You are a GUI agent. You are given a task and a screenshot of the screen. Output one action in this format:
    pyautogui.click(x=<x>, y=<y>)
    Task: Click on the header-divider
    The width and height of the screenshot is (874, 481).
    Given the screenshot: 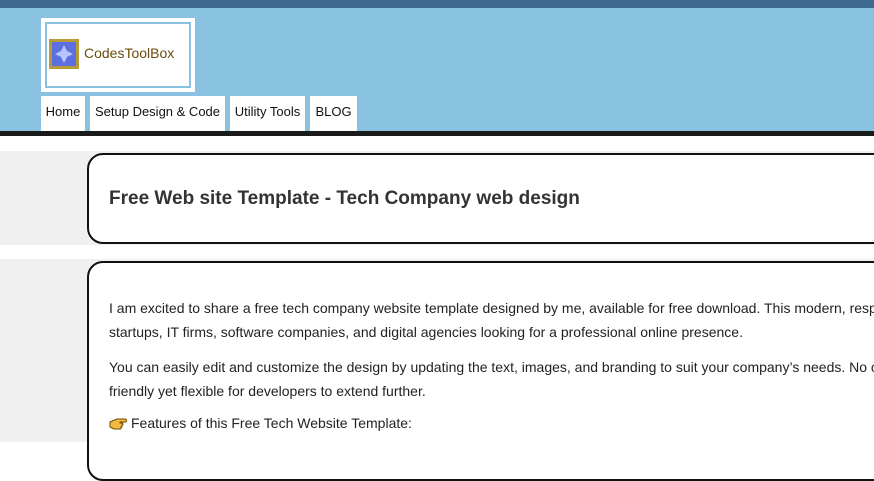 What is the action you would take?
    pyautogui.click(x=437, y=133)
    